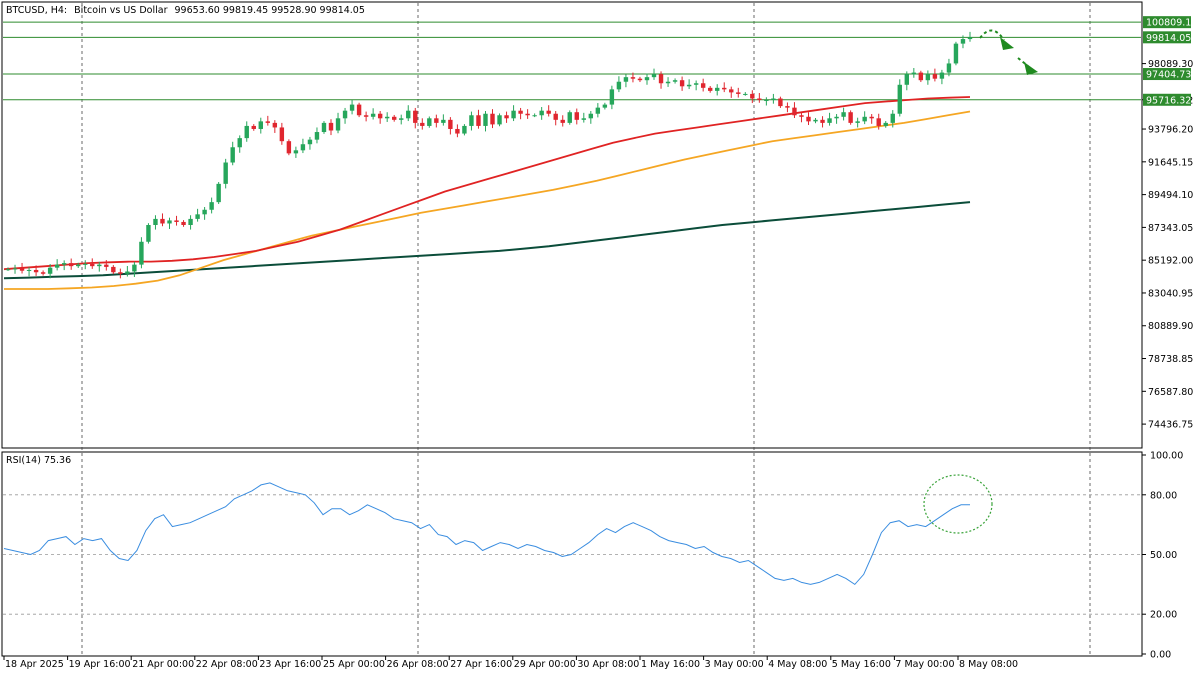  What do you see at coordinates (980, 281) in the screenshot?
I see `annotations` at bounding box center [980, 281].